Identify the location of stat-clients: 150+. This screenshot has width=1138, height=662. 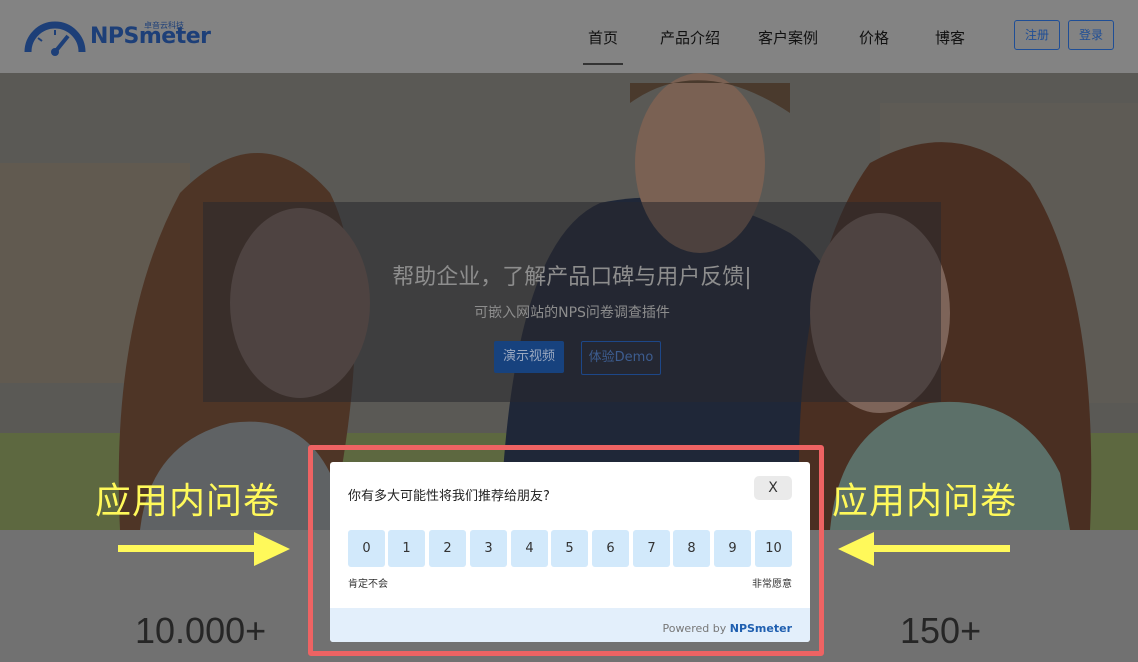
(941, 630).